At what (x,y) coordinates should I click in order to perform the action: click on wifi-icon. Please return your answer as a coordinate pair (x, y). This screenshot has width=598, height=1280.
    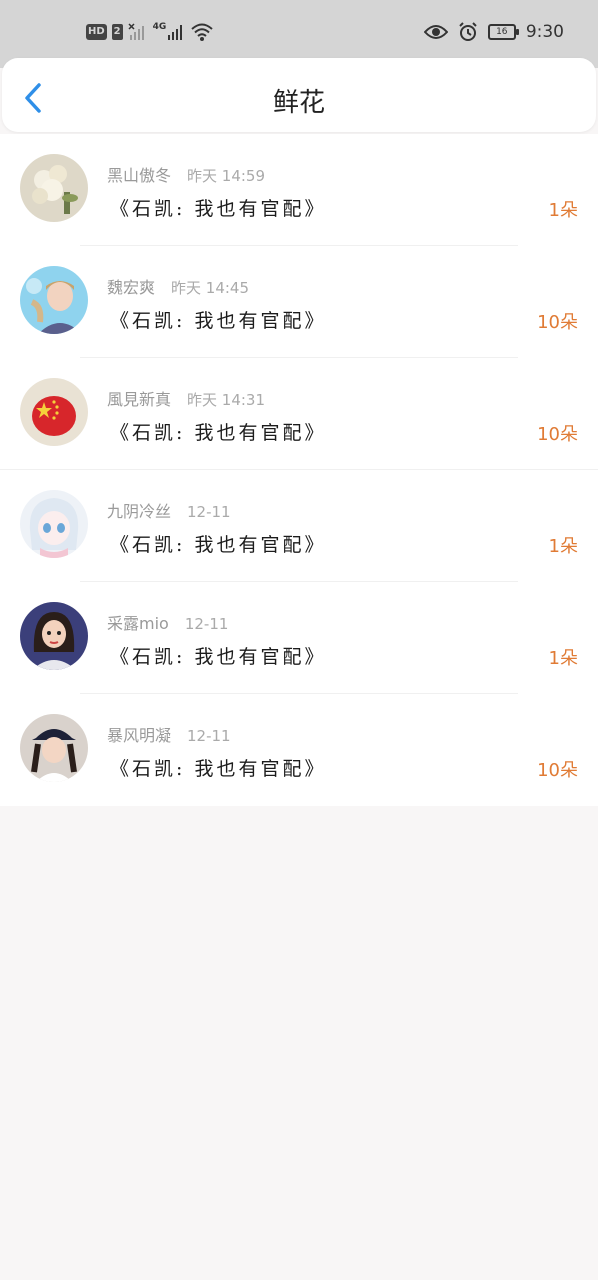
    Looking at the image, I should click on (202, 32).